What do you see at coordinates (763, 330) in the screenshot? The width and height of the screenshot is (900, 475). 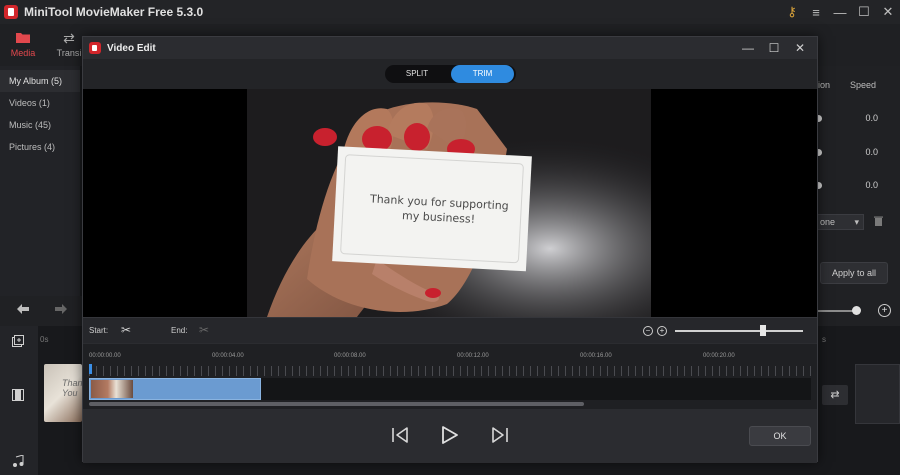 I see `zoom-slider-handle` at bounding box center [763, 330].